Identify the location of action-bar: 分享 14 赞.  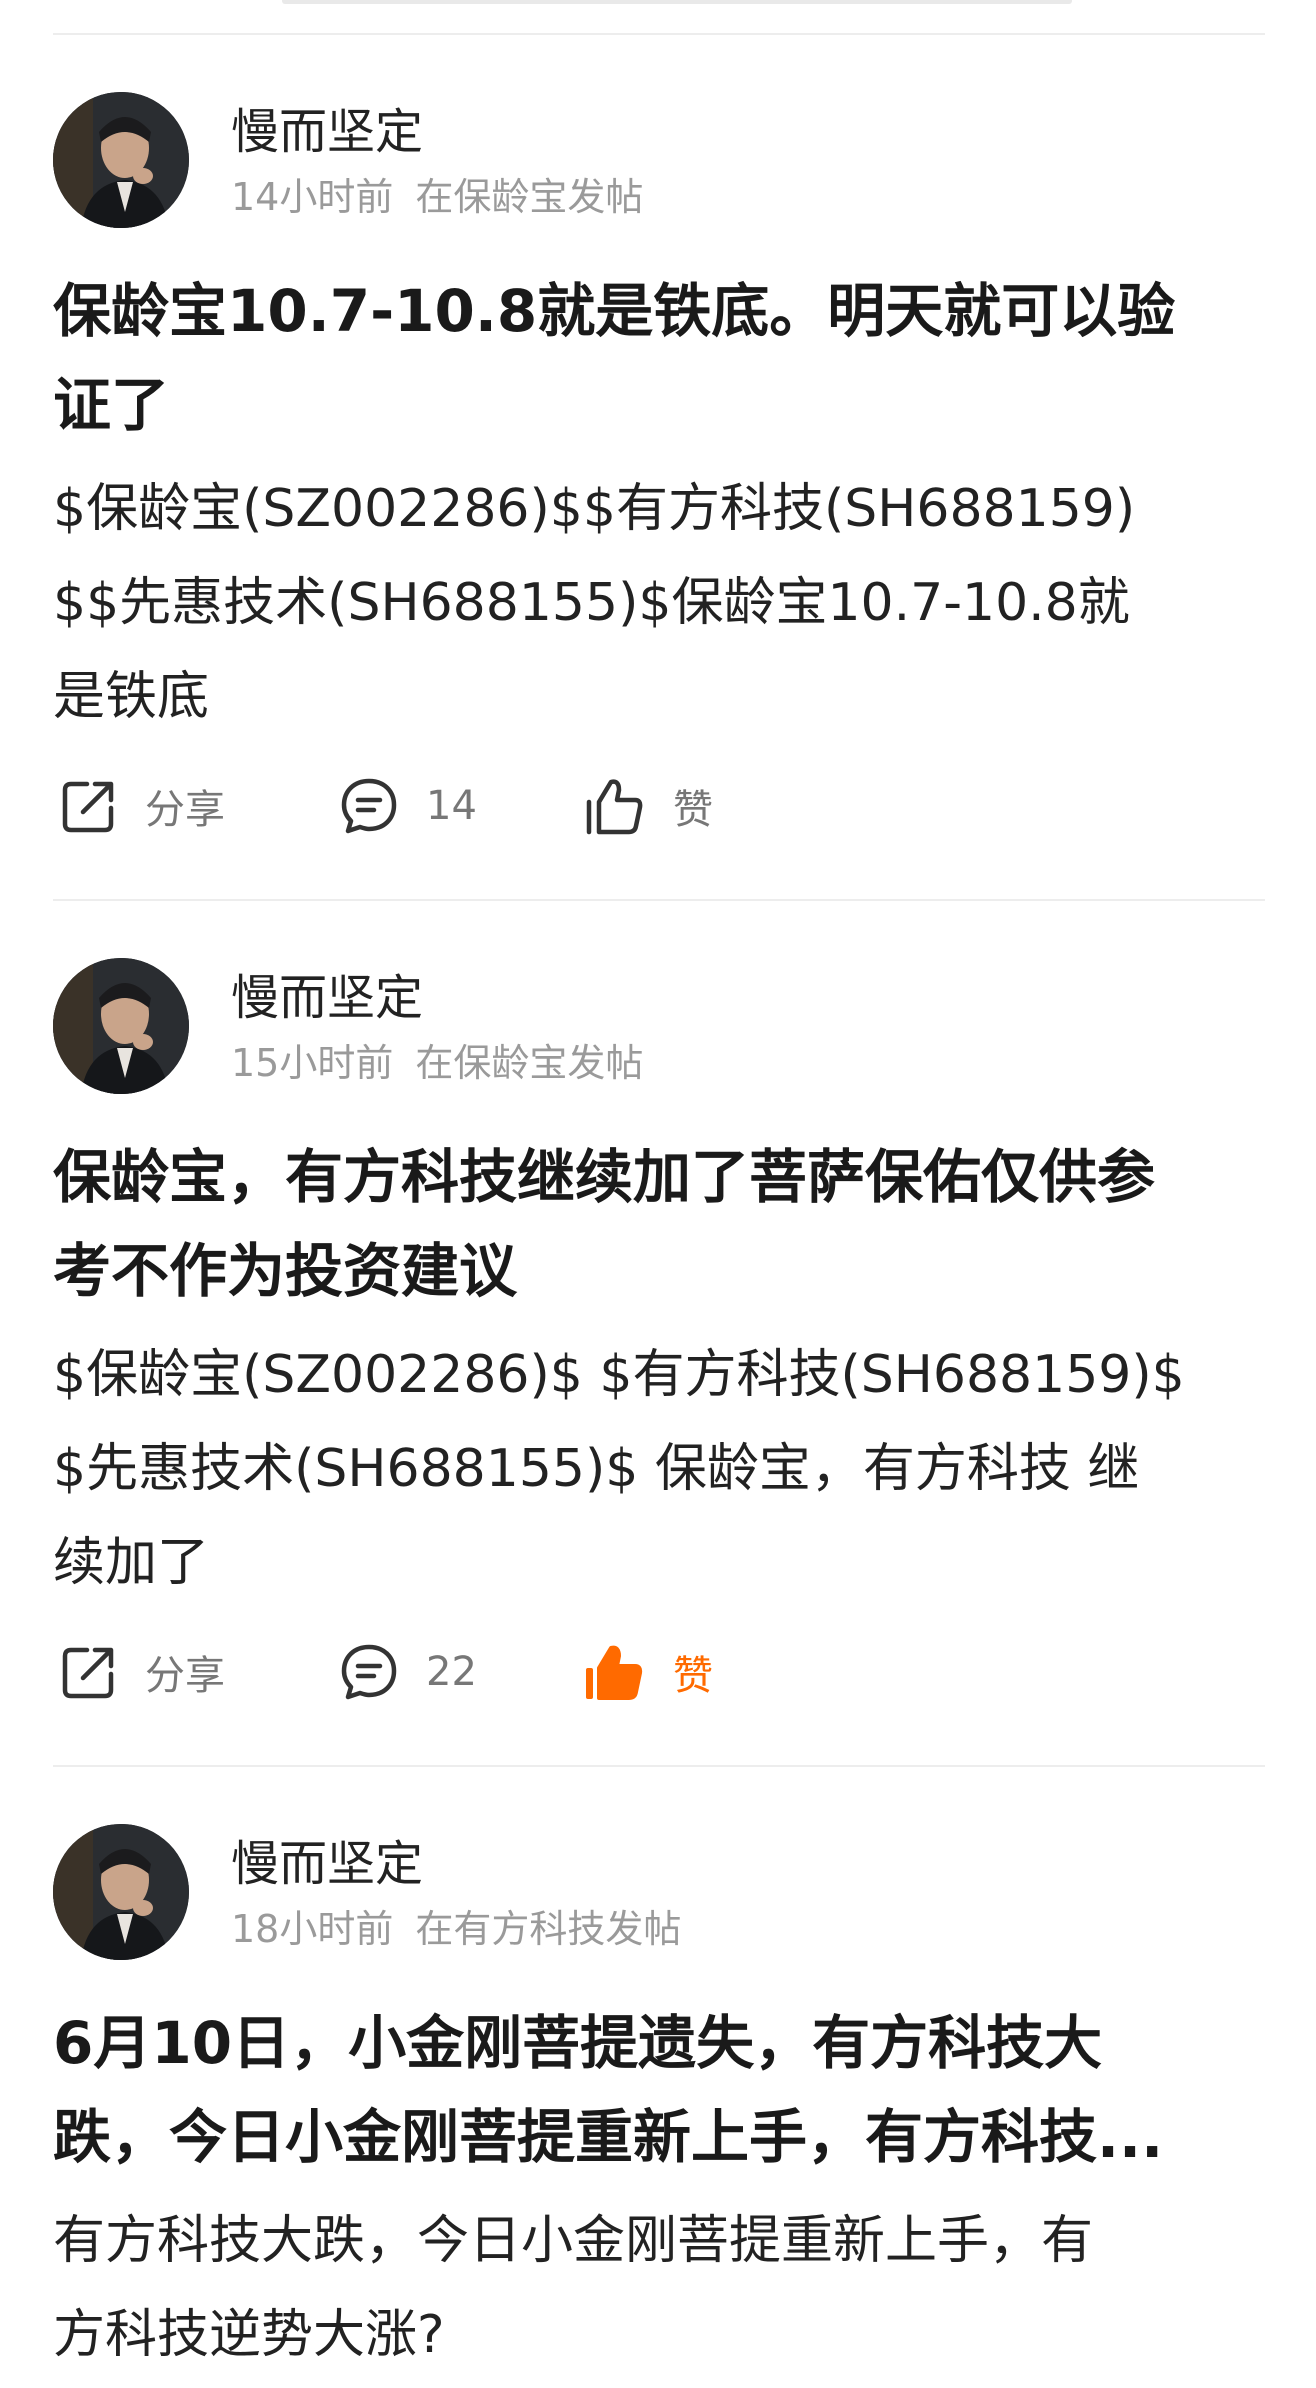
(659, 806).